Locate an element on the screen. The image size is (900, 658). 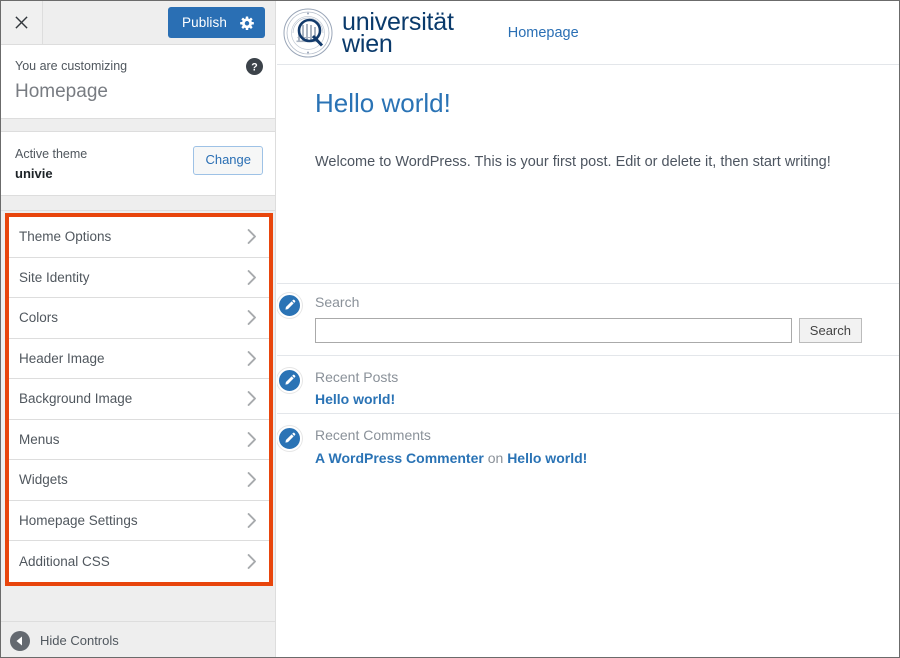
sidebar-item-label: Background Image is located at coordinates (76, 399).